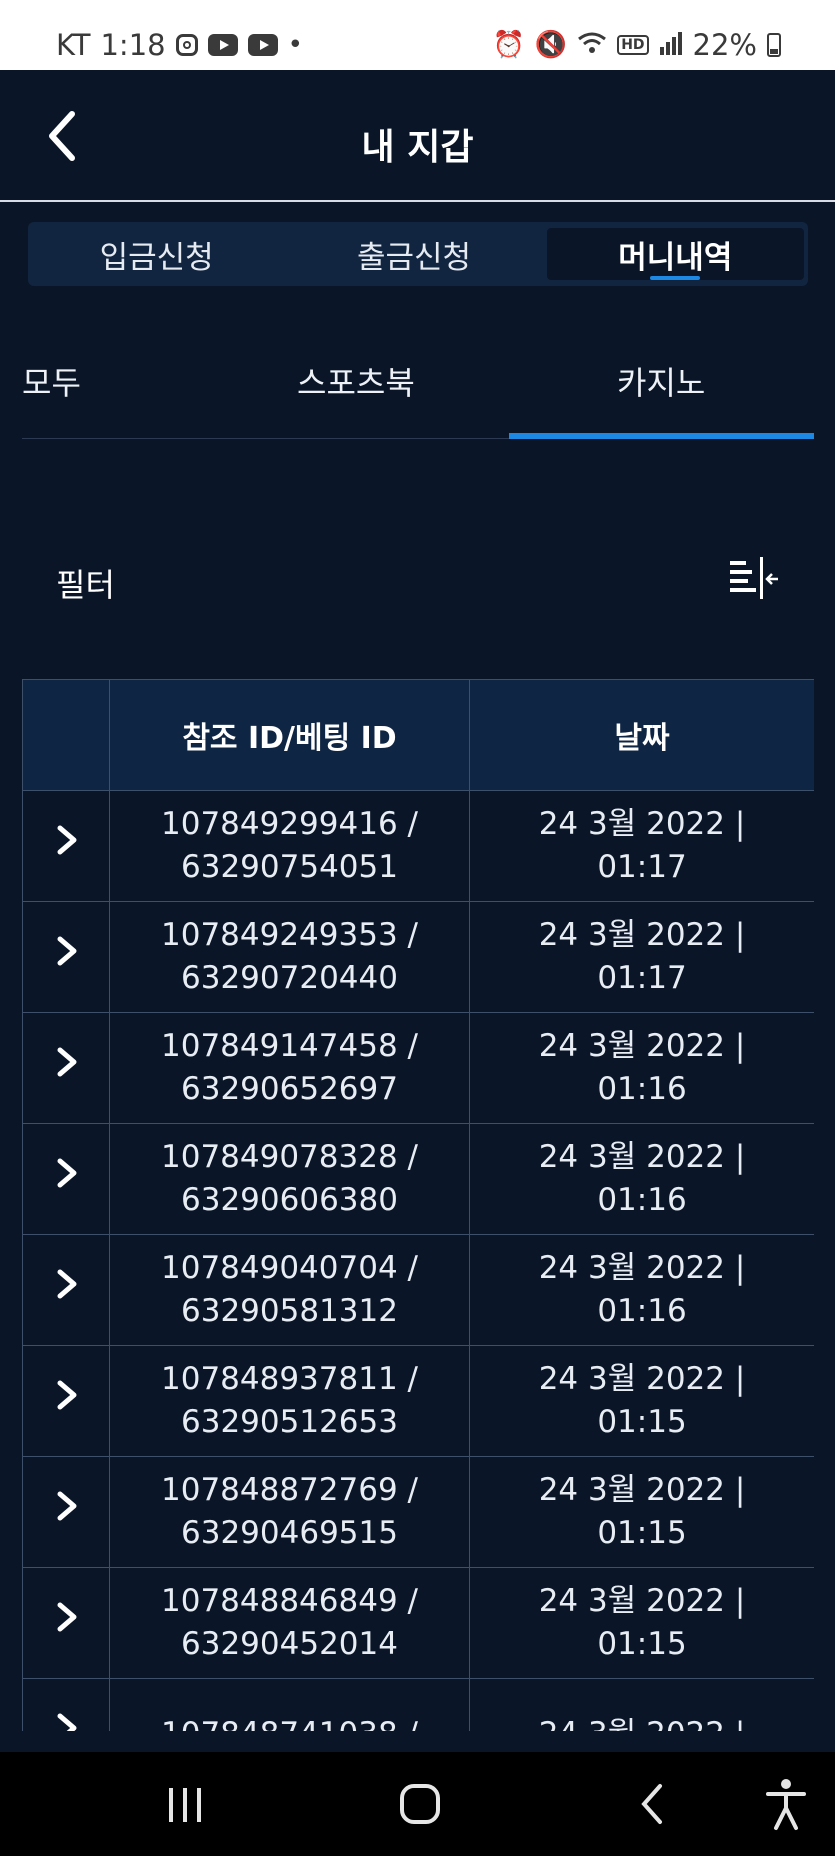 The width and height of the screenshot is (835, 1856). I want to click on filter-toggle-button, so click(754, 579).